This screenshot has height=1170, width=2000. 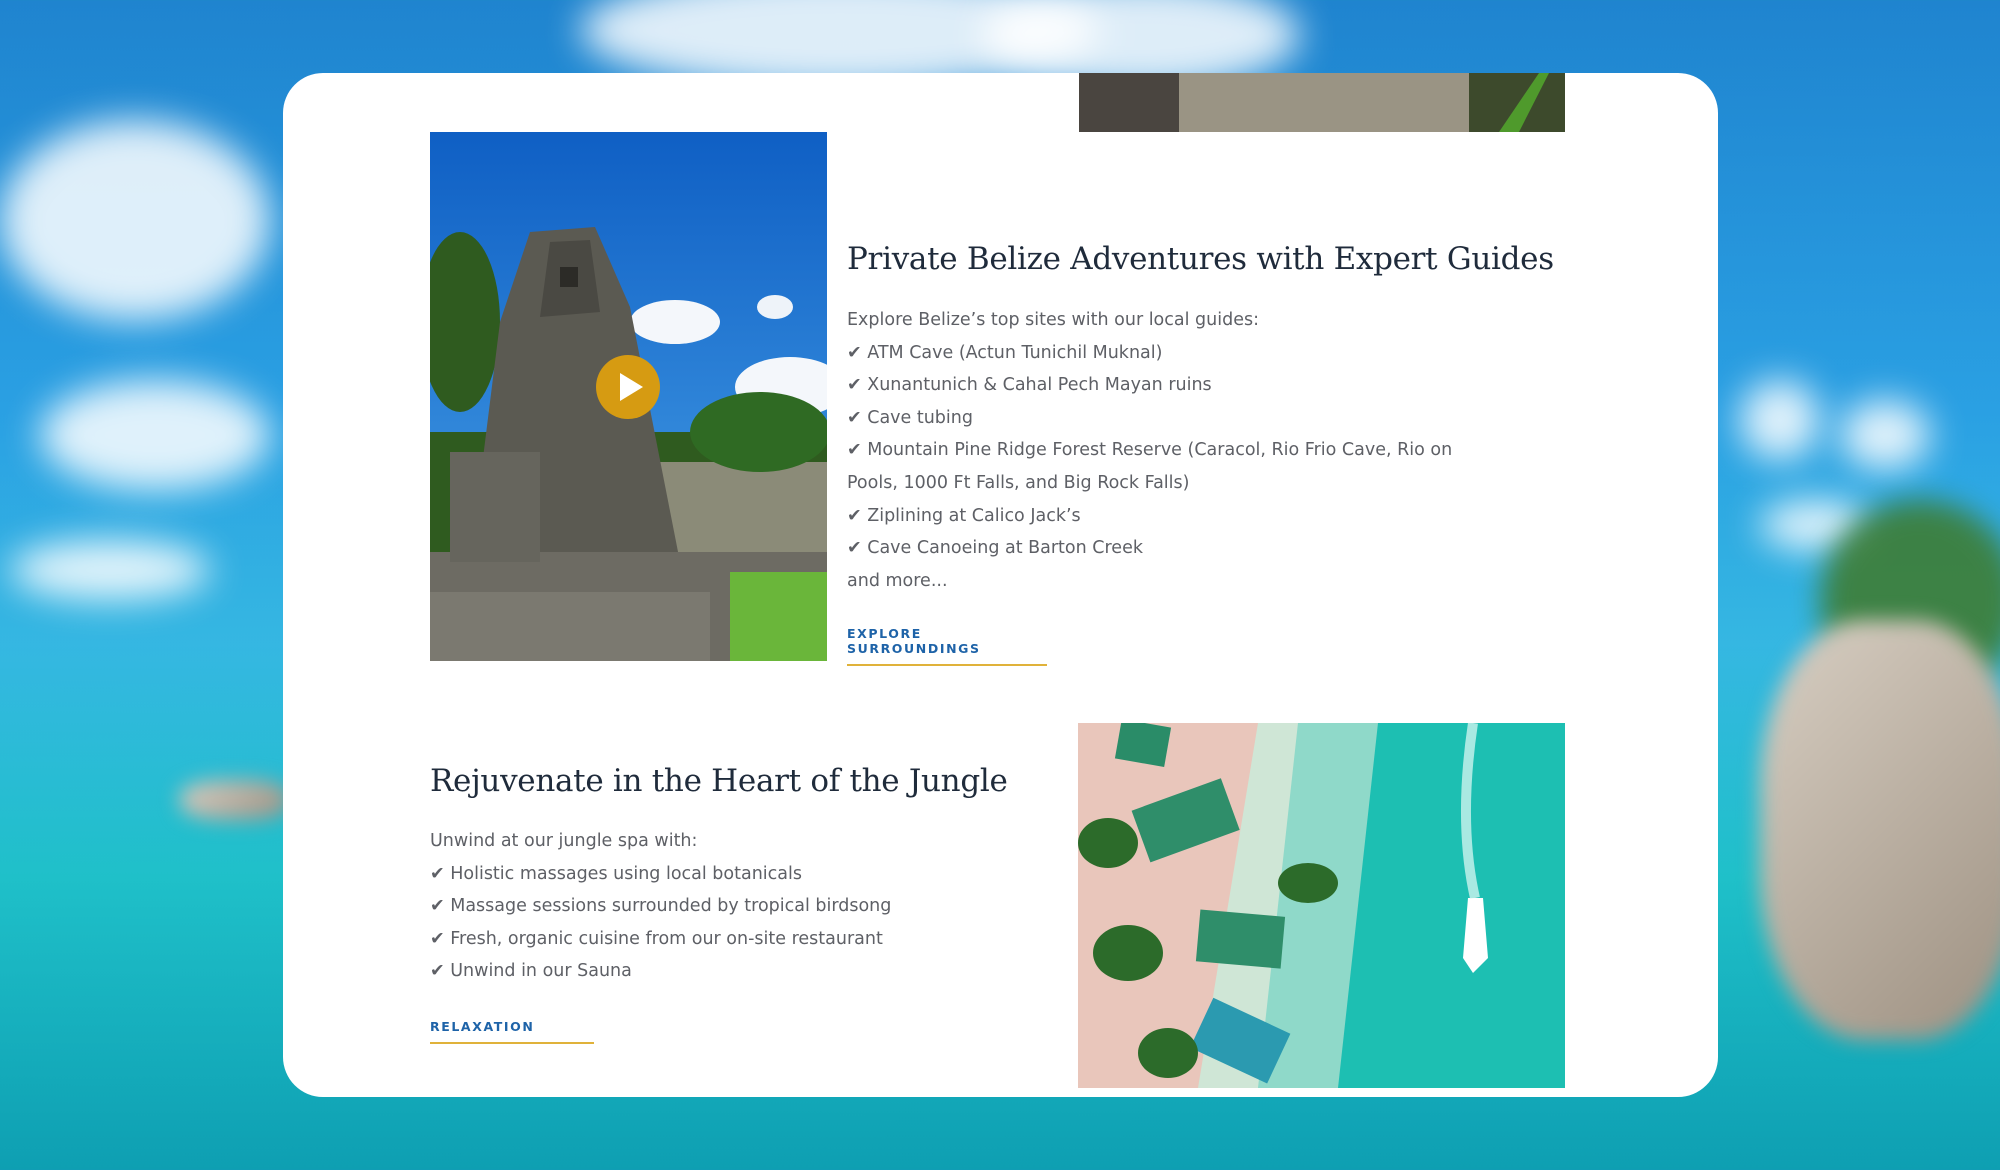 I want to click on list-item: ✔ Cave tubing, so click(x=910, y=417).